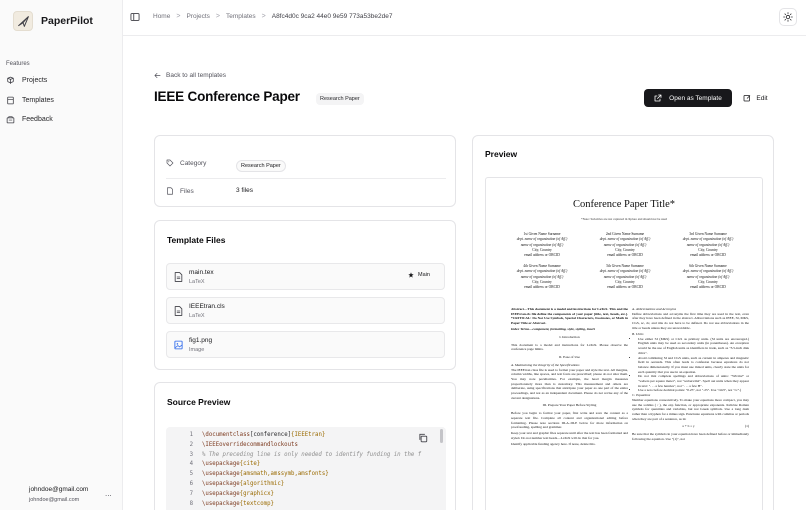 This screenshot has width=806, height=510. I want to click on line-number: 7, so click(191, 493).